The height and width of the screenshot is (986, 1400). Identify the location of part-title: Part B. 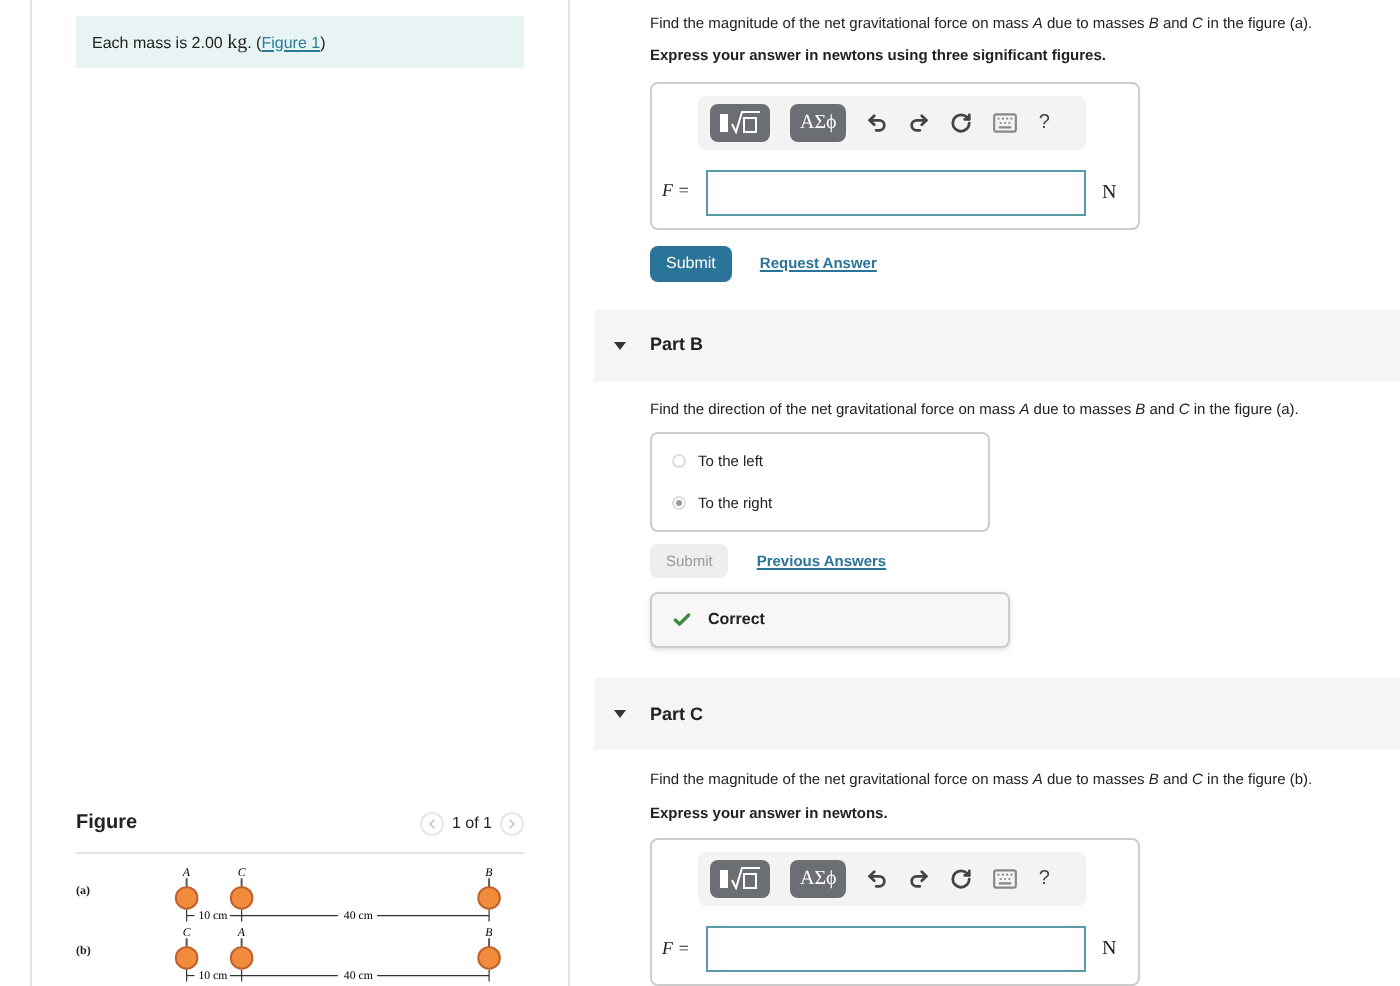
(677, 344).